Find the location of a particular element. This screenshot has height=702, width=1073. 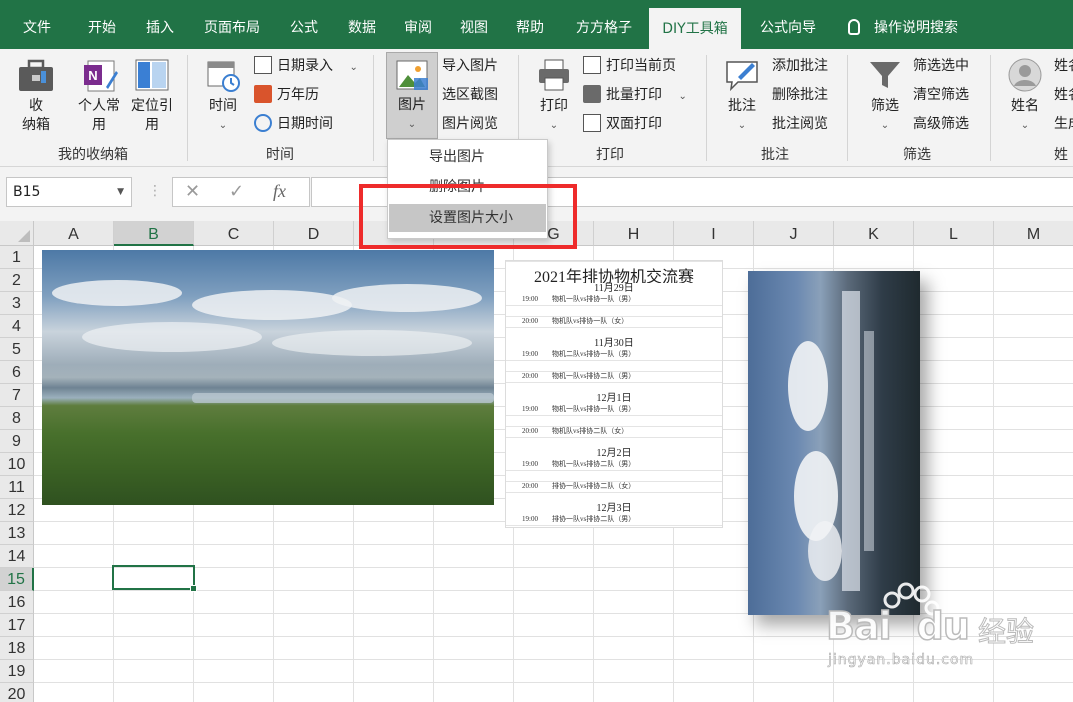

picture-button: 图片 ⌄ is located at coordinates (412, 95).